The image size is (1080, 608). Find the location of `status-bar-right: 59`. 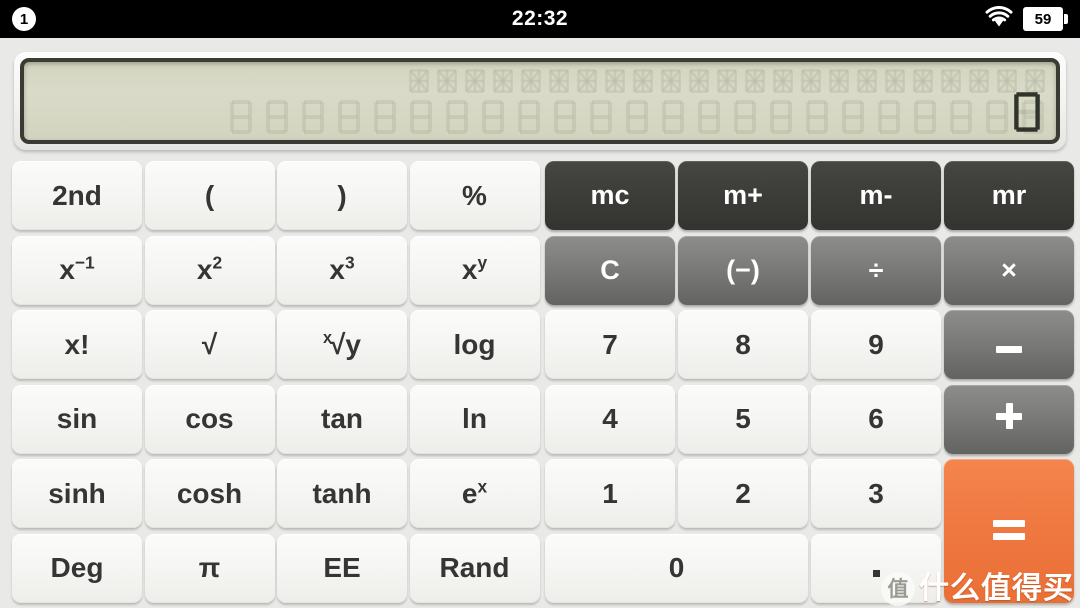

status-bar-right: 59 is located at coordinates (1026, 19).